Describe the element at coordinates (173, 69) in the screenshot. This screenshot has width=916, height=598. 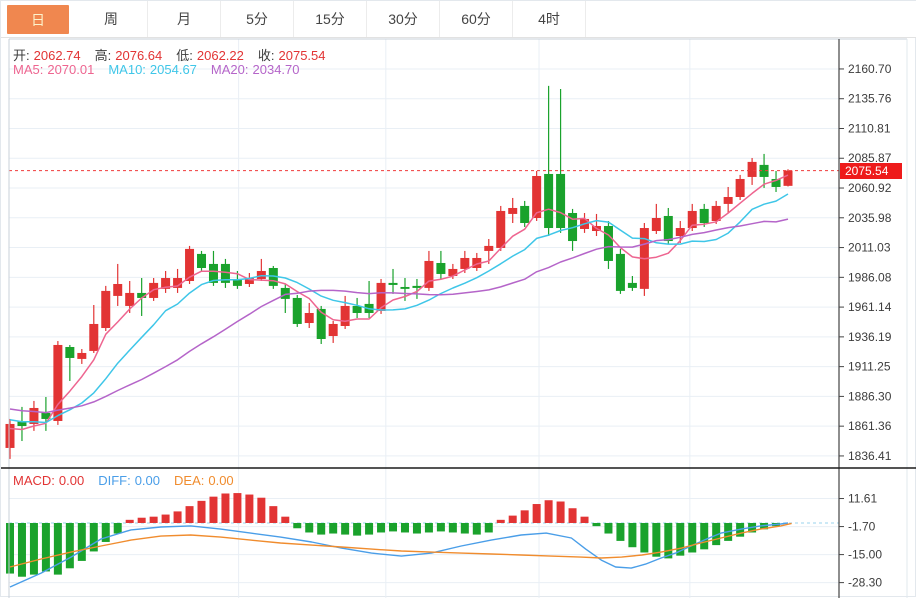
I see `ma10-value: 2054.67` at that location.